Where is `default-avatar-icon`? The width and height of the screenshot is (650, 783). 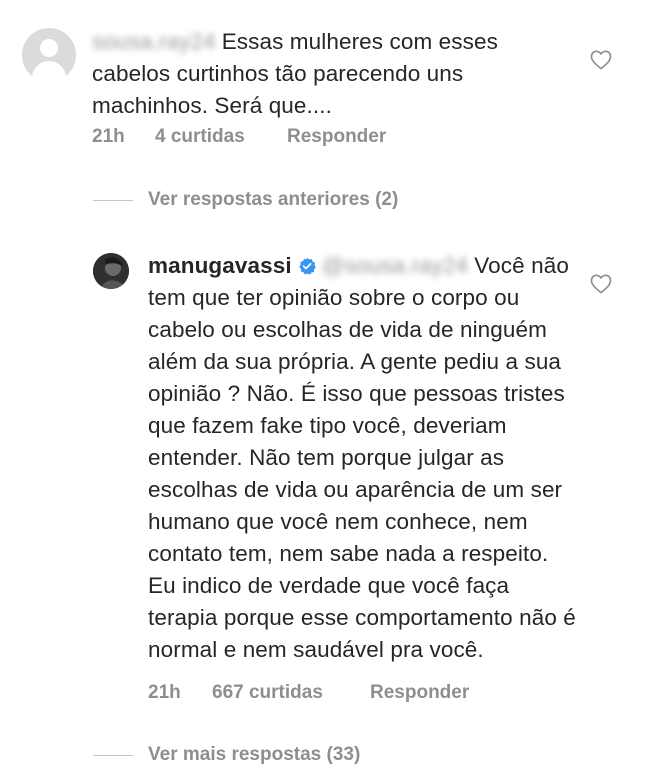 default-avatar-icon is located at coordinates (49, 48).